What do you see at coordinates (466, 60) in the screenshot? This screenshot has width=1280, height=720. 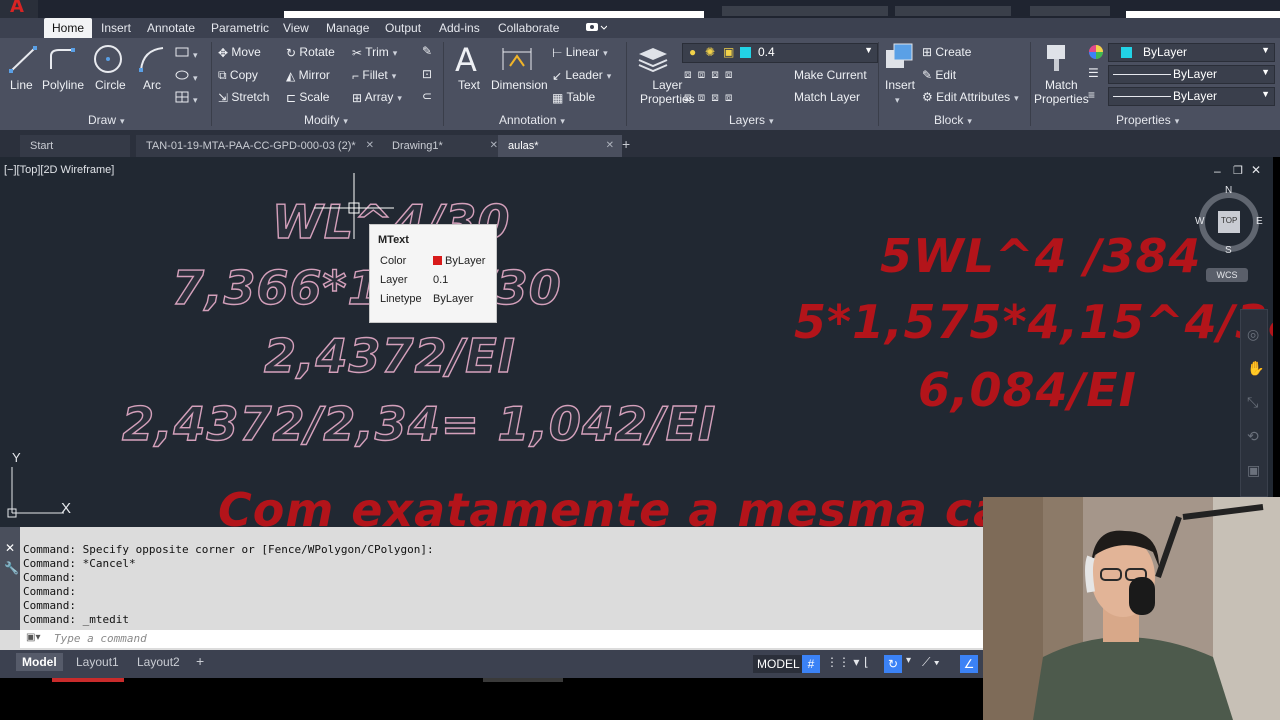 I see `text-icon: A` at bounding box center [466, 60].